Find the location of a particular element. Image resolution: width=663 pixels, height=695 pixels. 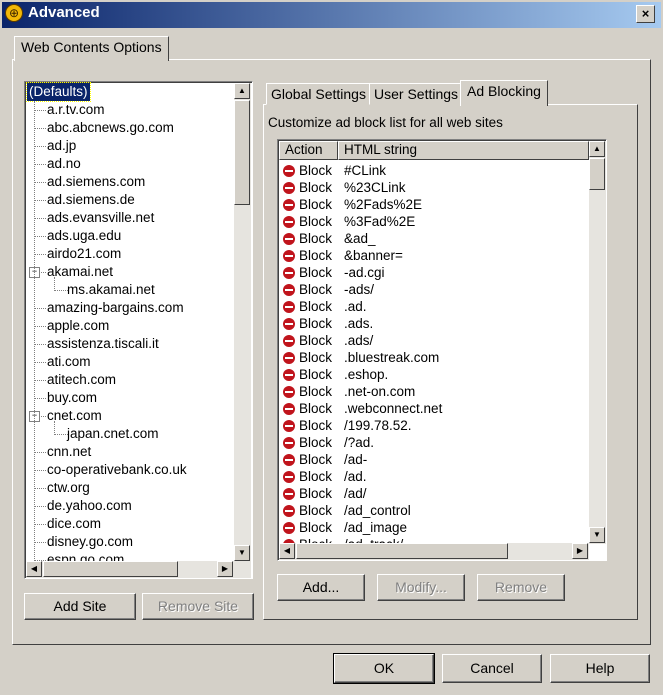

site-tree-hscrollbar: ◀ ▶ is located at coordinates (138, 569).